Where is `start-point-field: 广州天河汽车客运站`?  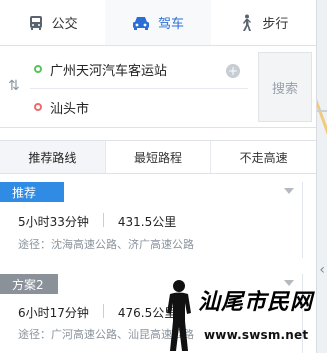 start-point-field: 广州天河汽车客运站 is located at coordinates (100, 69).